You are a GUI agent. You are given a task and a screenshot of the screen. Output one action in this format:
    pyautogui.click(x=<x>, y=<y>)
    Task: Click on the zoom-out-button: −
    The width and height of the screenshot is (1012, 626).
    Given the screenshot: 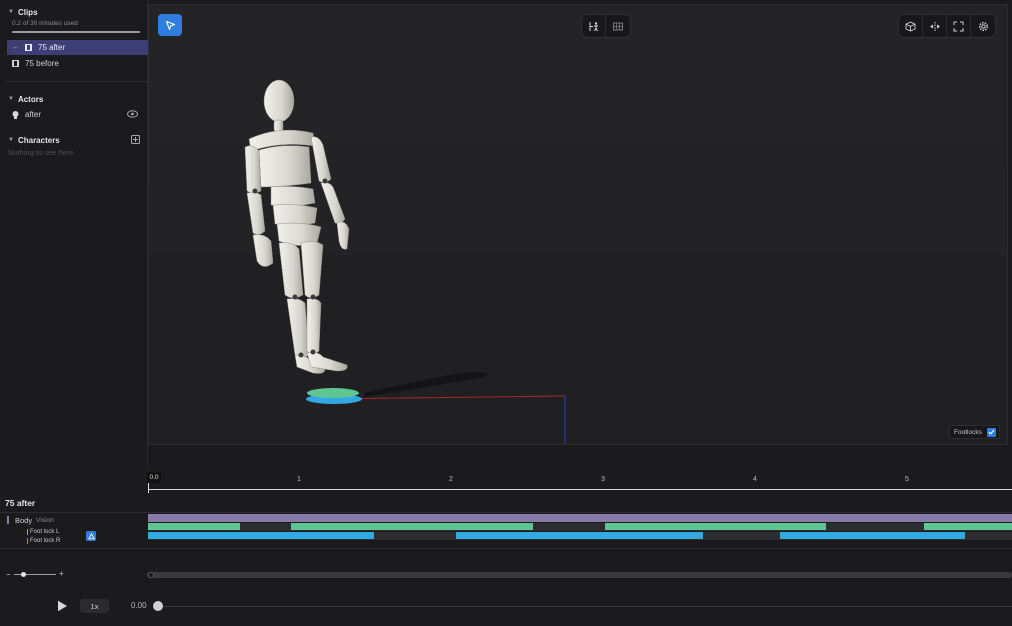 What is the action you would take?
    pyautogui.click(x=8, y=574)
    